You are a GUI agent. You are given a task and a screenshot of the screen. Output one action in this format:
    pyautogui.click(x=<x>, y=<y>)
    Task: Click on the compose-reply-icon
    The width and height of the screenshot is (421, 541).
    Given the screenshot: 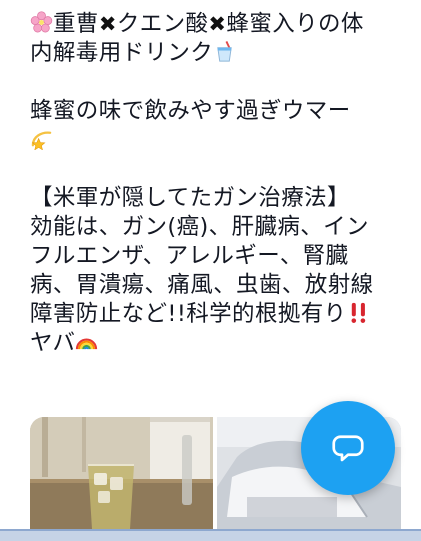 What is the action you would take?
    pyautogui.click(x=348, y=448)
    